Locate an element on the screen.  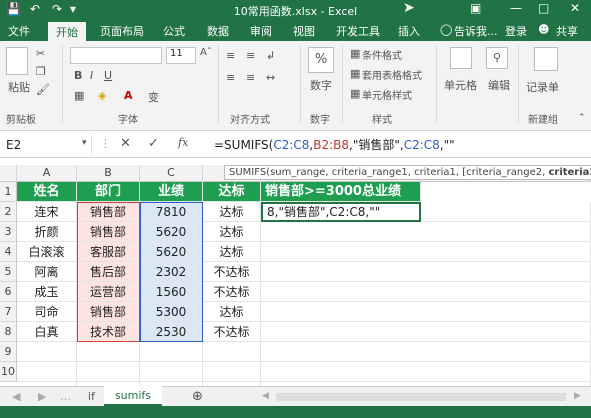
merge-icon: ↔ is located at coordinates (270, 77).